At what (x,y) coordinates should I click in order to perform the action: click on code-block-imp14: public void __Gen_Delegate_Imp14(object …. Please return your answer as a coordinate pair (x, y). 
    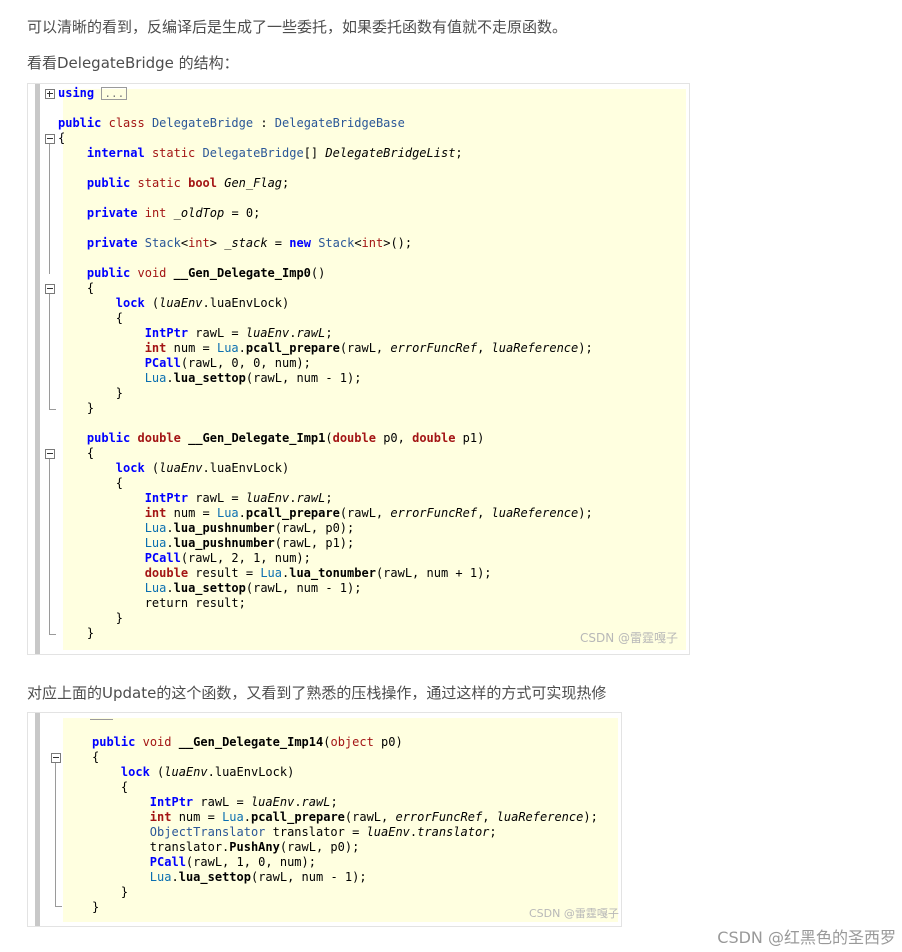
    Looking at the image, I should click on (345, 824).